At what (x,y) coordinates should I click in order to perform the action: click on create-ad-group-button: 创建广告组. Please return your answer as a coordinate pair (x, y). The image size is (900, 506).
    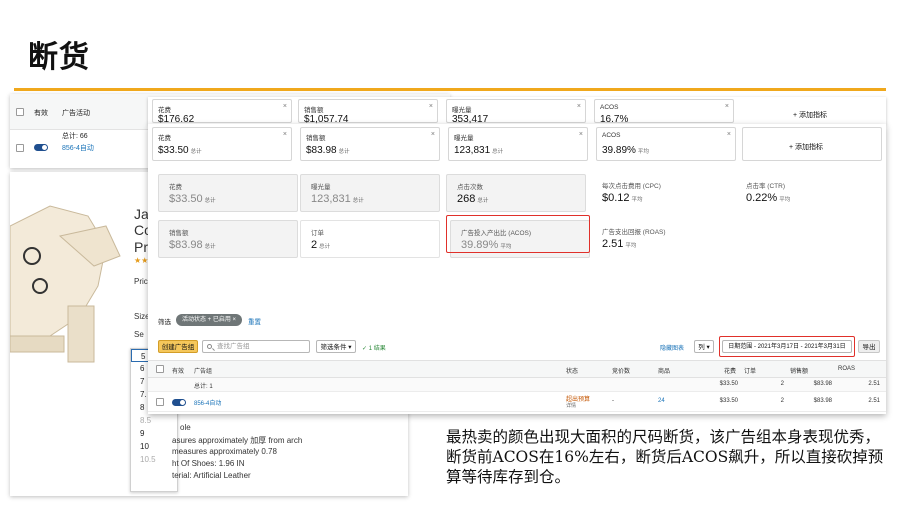
    Looking at the image, I should click on (178, 346).